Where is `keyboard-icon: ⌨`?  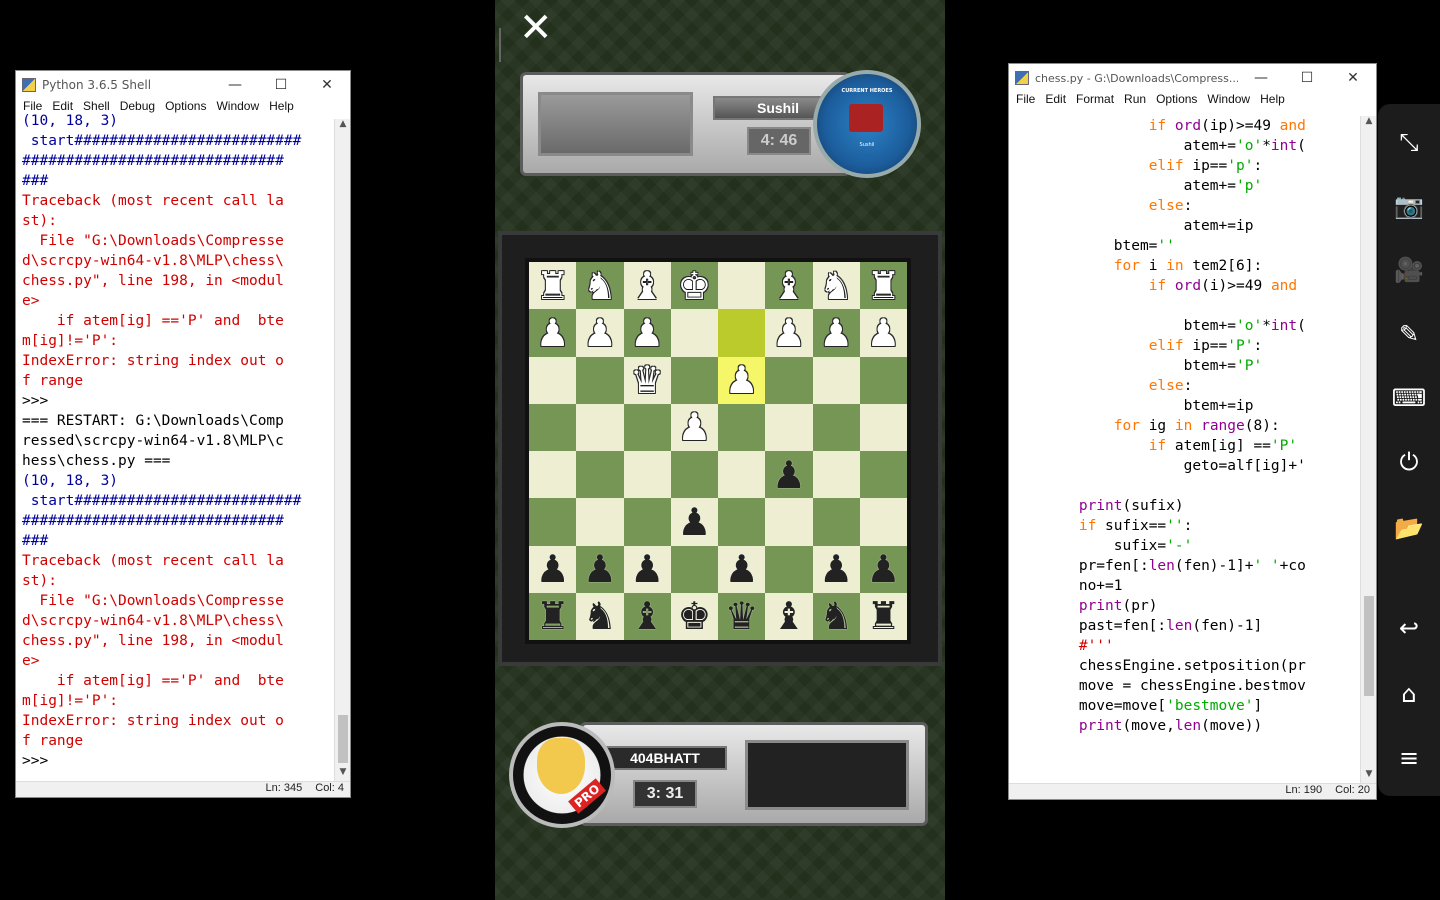 keyboard-icon: ⌨ is located at coordinates (1409, 398).